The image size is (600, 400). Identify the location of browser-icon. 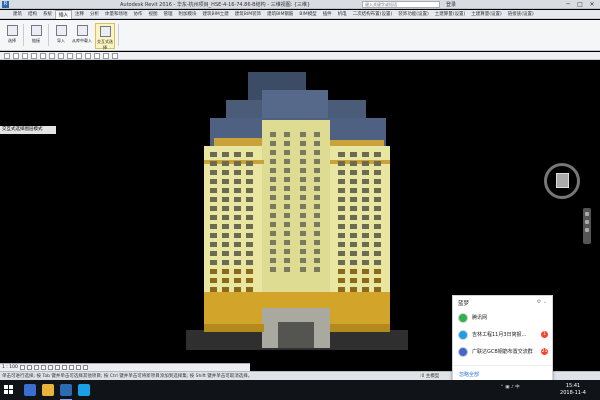
(30, 390).